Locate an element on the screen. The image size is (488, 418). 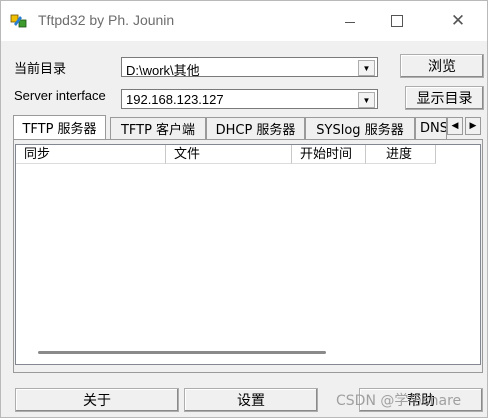
maximize-icon is located at coordinates (397, 21).